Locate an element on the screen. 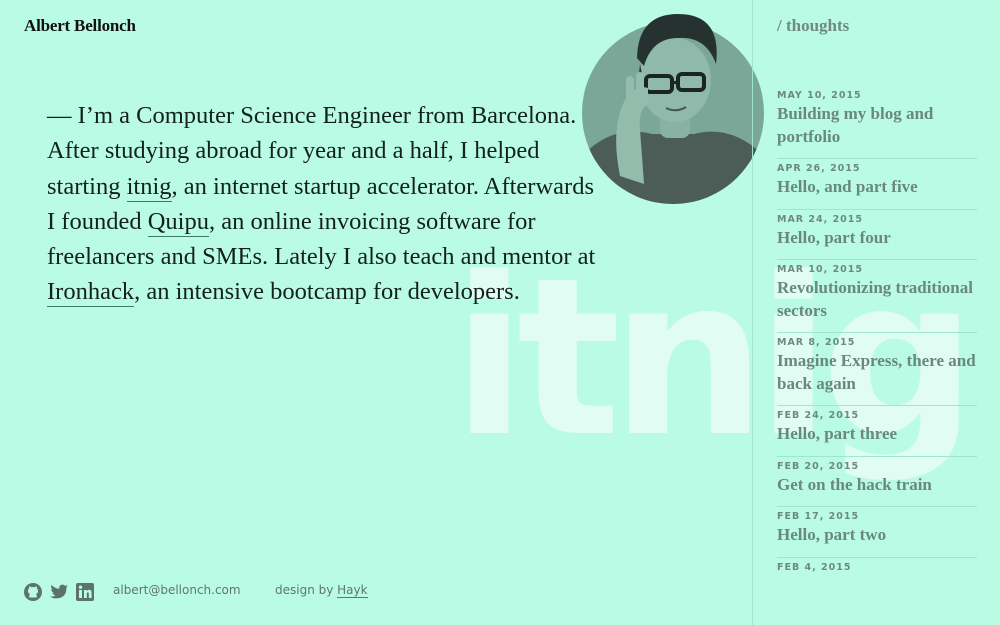 This screenshot has height=625, width=1000. github-icon is located at coordinates (33, 592).